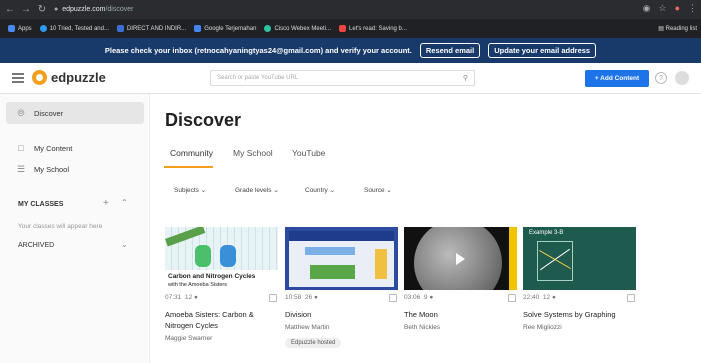 The width and height of the screenshot is (701, 363). What do you see at coordinates (21, 169) in the screenshot?
I see `school-icon: ☰` at bounding box center [21, 169].